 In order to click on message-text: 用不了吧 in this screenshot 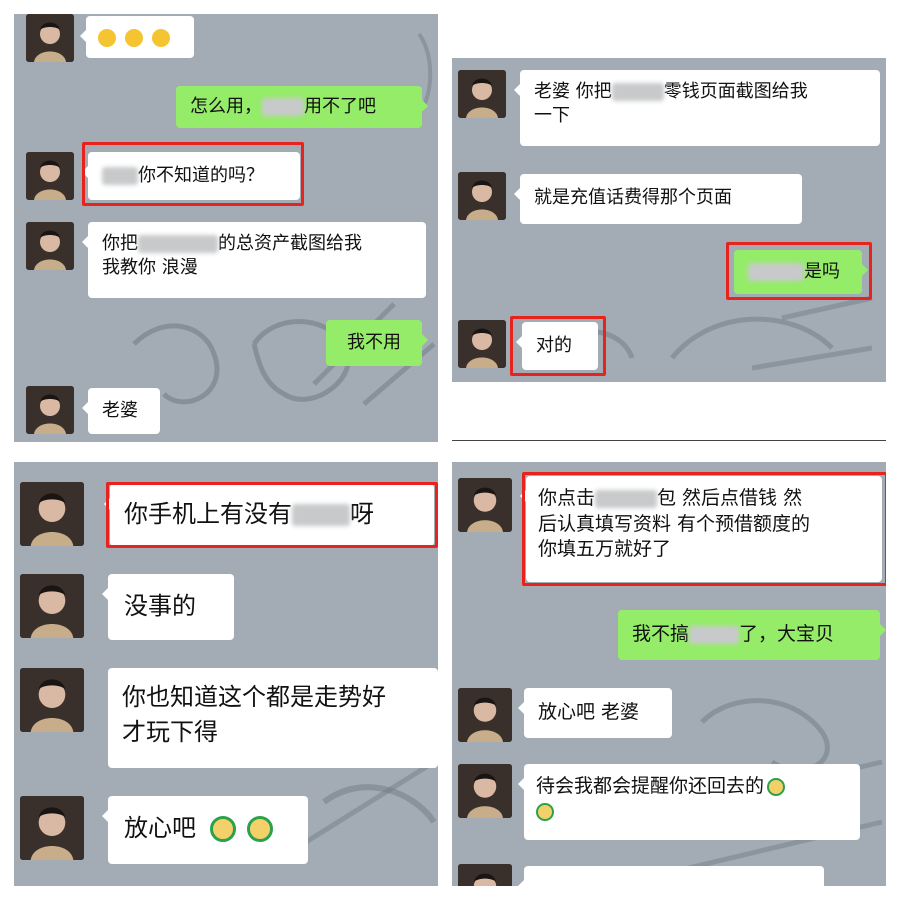, I will do `click(340, 106)`.